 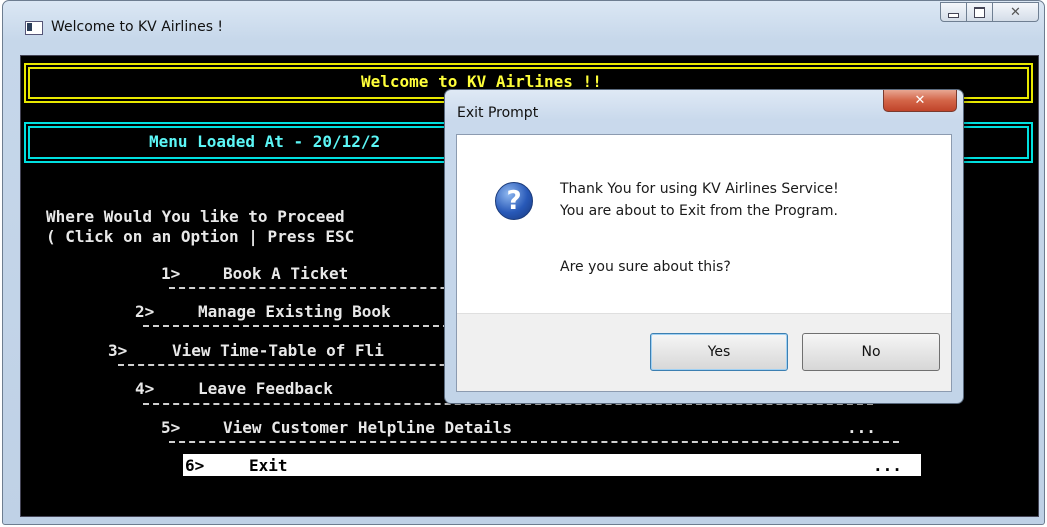 What do you see at coordinates (195, 216) in the screenshot?
I see `prompt-line-1: Where Would You like to Proceed` at bounding box center [195, 216].